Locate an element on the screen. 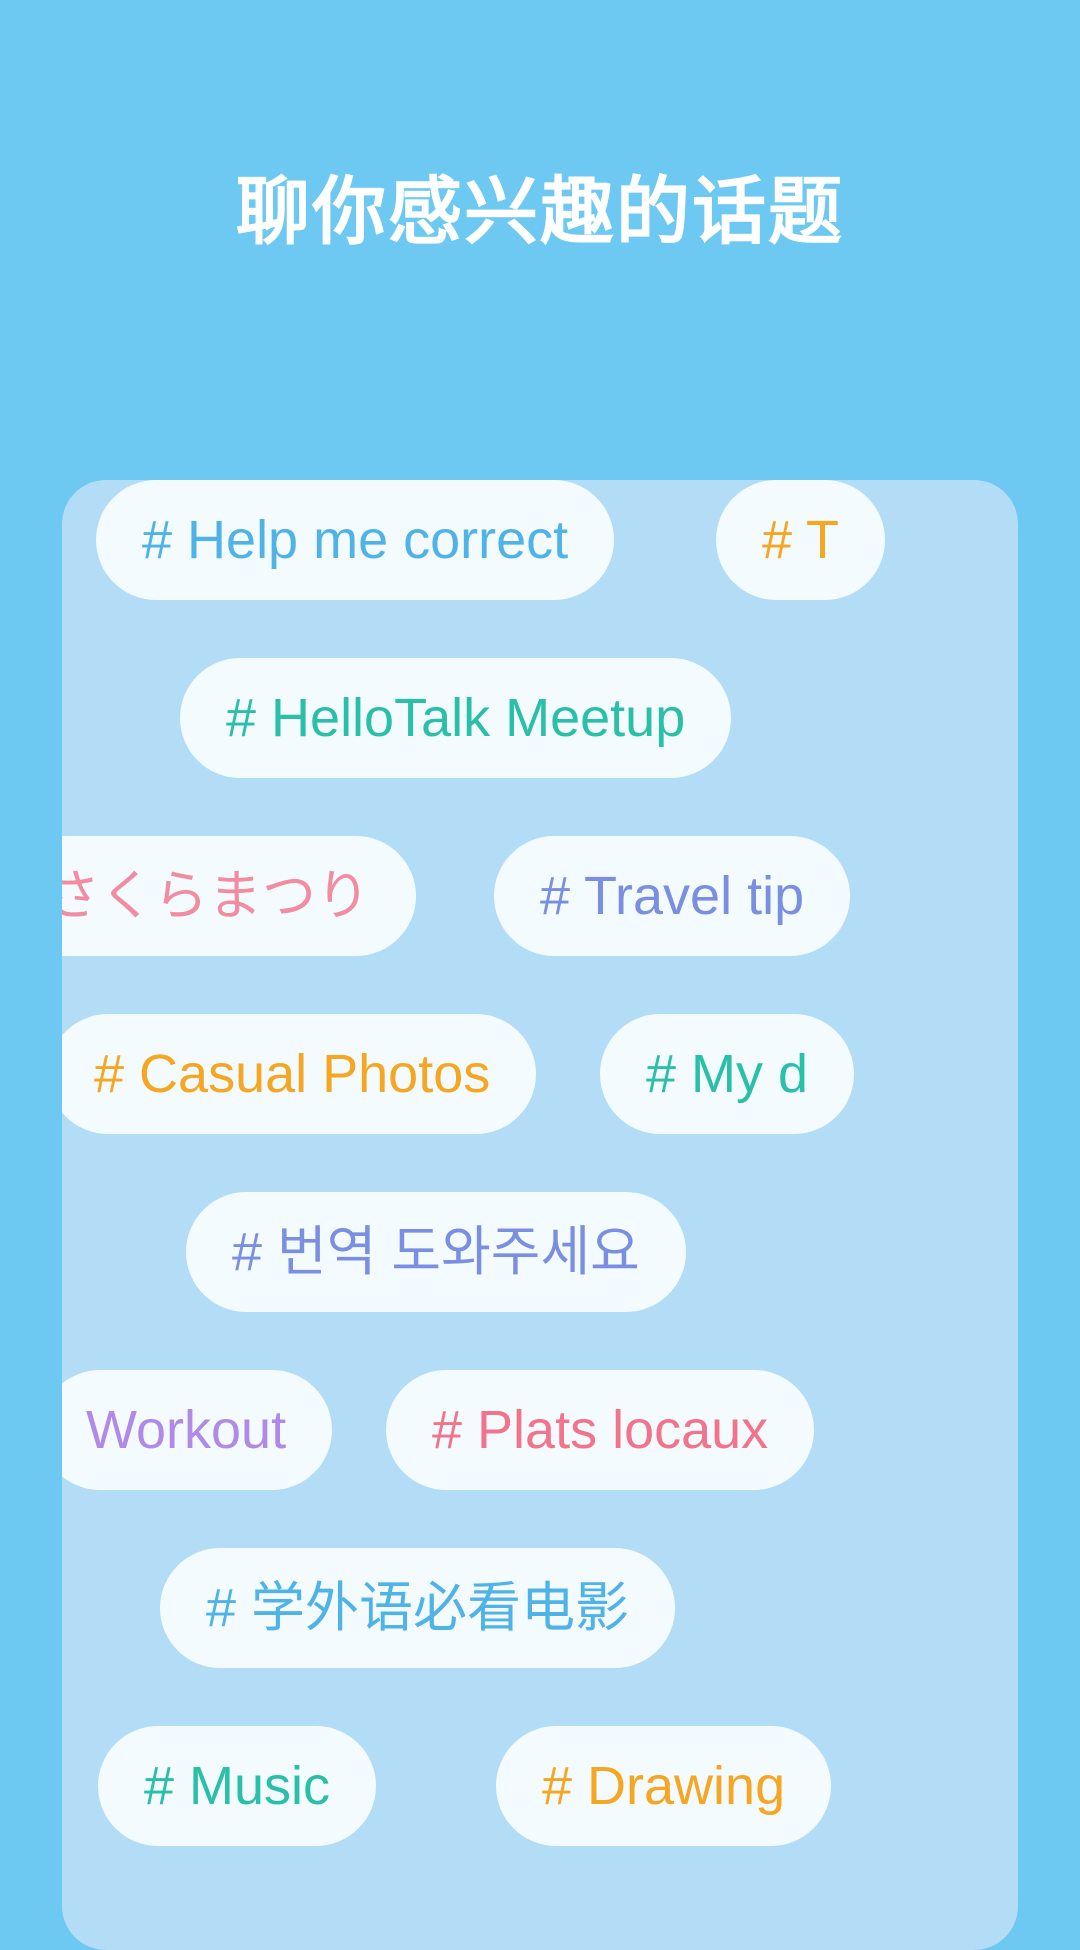  topic-row: # Help me correct # T is located at coordinates (540, 540).